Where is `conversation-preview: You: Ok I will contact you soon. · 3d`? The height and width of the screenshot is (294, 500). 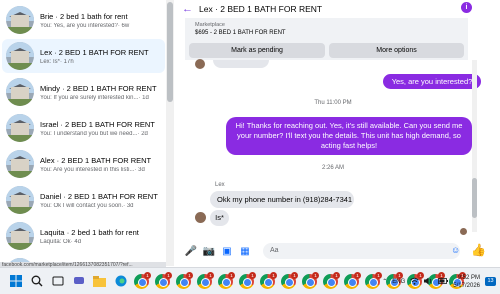
conversation-preview: You: Ok I will contact you soon. · 3d is located at coordinates (102, 206).